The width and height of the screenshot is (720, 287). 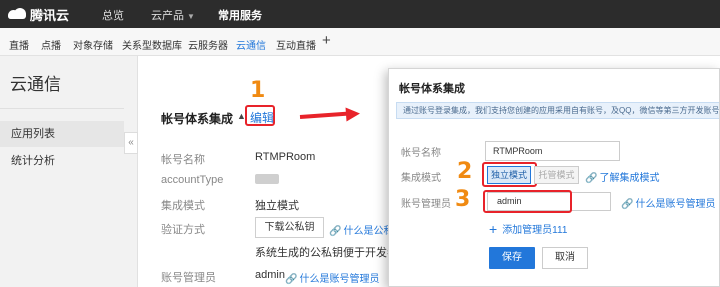 I want to click on logo: 腾讯云, so click(x=39, y=14).